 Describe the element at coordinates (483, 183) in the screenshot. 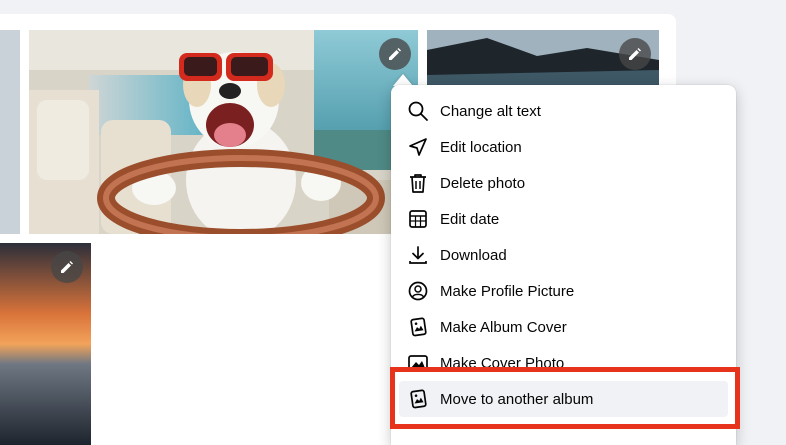

I see `menu-item-label: Delete photo` at that location.